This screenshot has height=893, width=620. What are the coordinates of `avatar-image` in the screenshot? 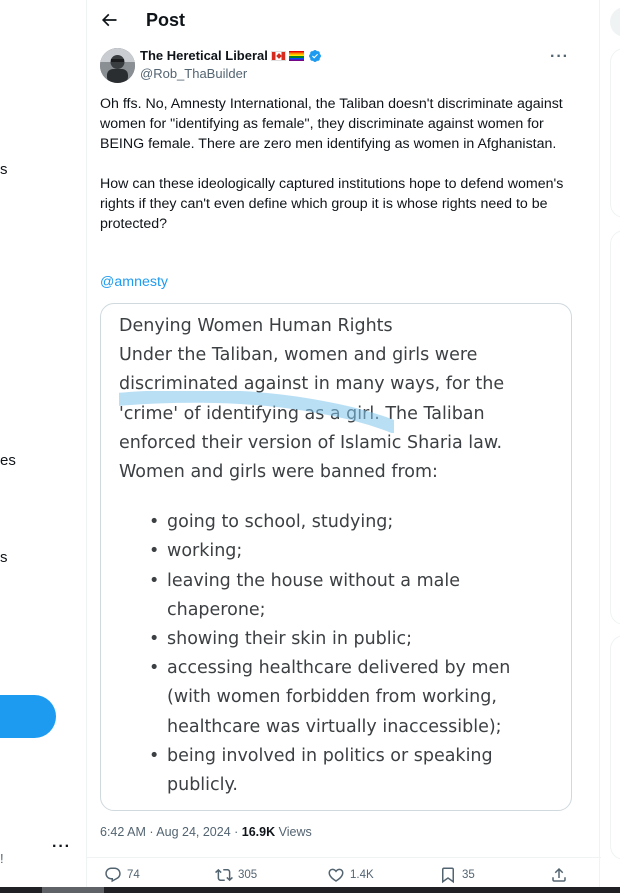 It's located at (117, 65).